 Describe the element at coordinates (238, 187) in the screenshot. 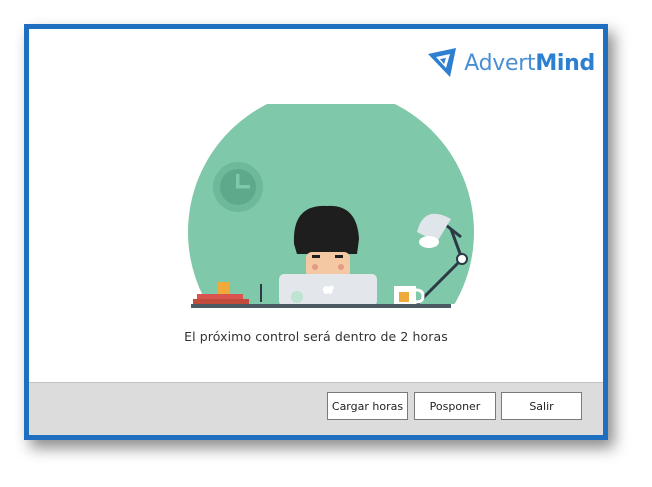

I see `clock-icon` at that location.